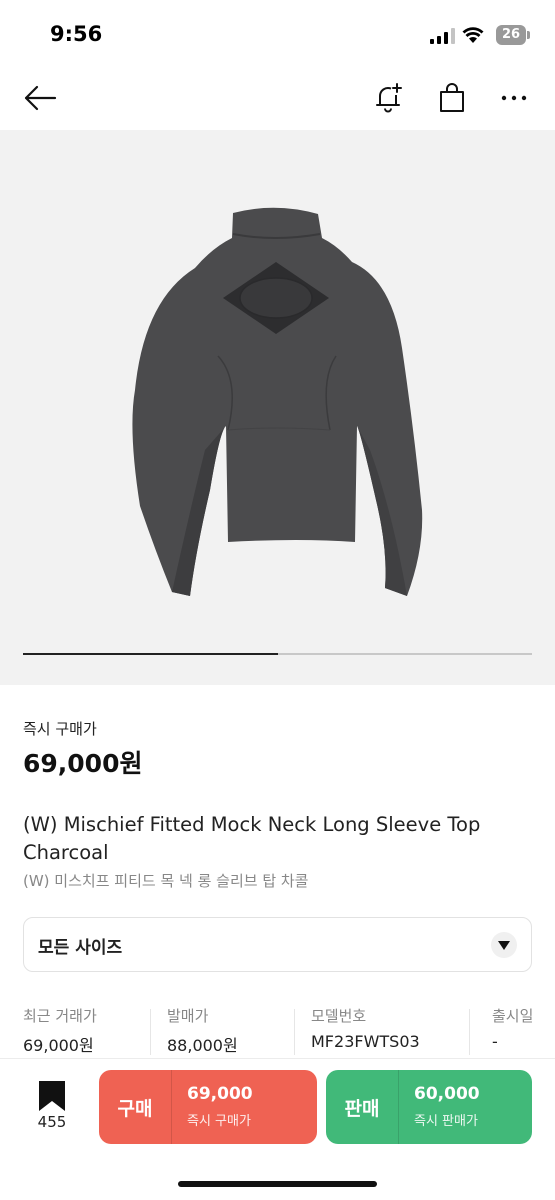 This screenshot has height=1200, width=555. What do you see at coordinates (511, 35) in the screenshot?
I see `battery-indicator: 26` at bounding box center [511, 35].